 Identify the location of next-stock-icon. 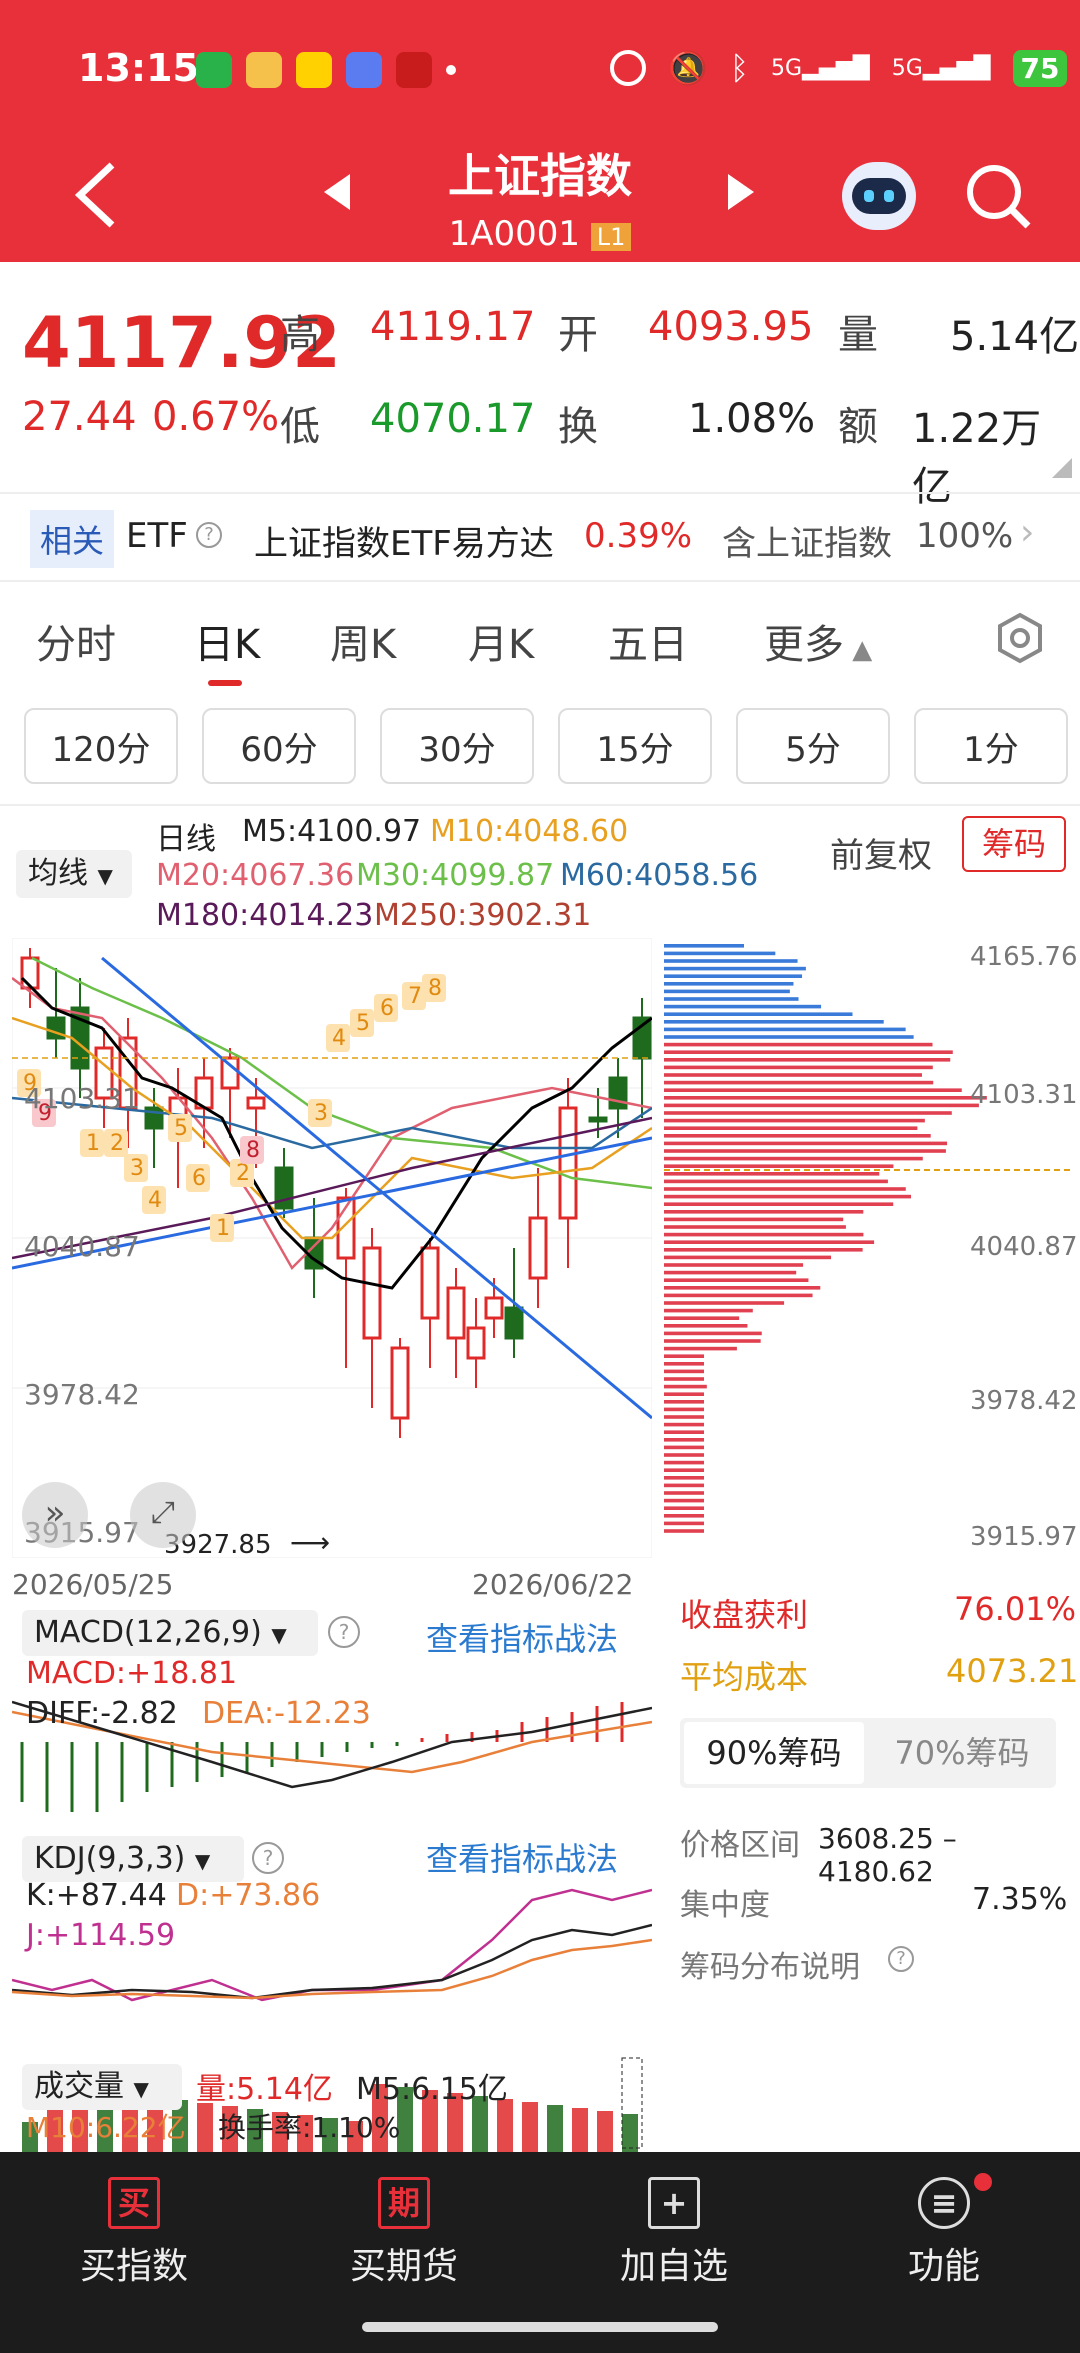
(741, 192).